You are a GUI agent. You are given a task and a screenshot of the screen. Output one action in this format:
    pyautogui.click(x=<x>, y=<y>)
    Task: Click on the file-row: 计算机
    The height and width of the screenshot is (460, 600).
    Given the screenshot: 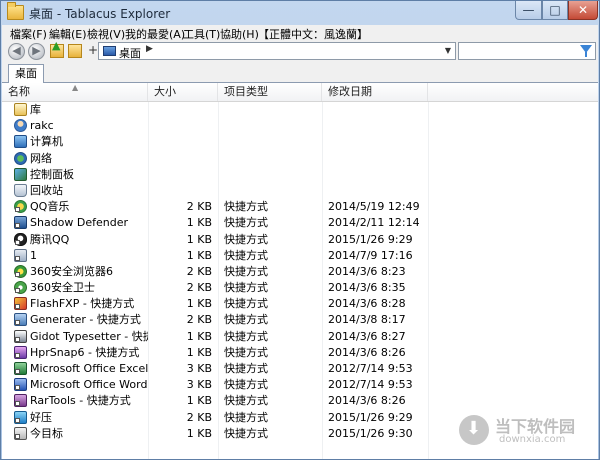 What is the action you would take?
    pyautogui.click(x=300, y=142)
    